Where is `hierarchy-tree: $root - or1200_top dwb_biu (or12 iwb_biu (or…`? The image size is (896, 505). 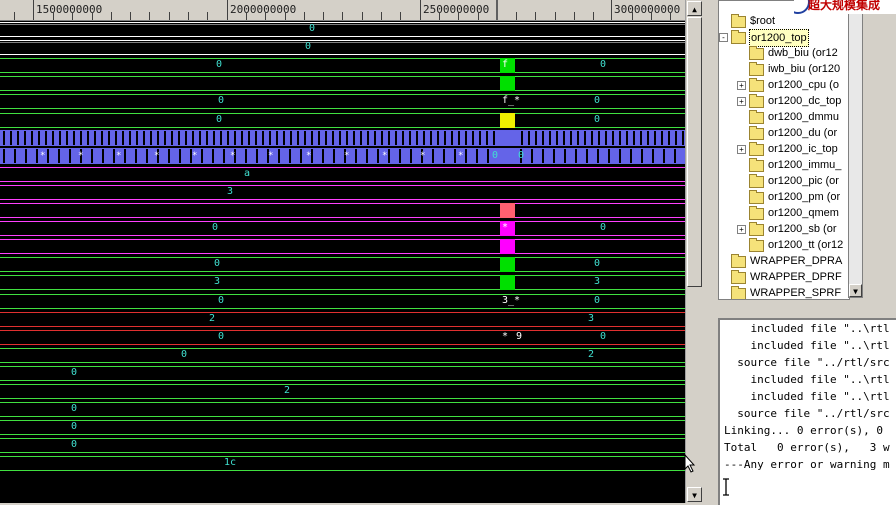
hierarchy-tree: $root - or1200_top dwb_biu (or12 iwb_biu (or… is located at coordinates (784, 150).